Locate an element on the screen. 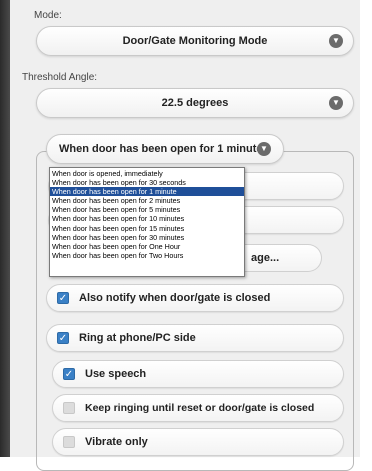 This screenshot has width=372, height=471. duration-select-value: When door has been open for 1 minute is located at coordinates (161, 149).